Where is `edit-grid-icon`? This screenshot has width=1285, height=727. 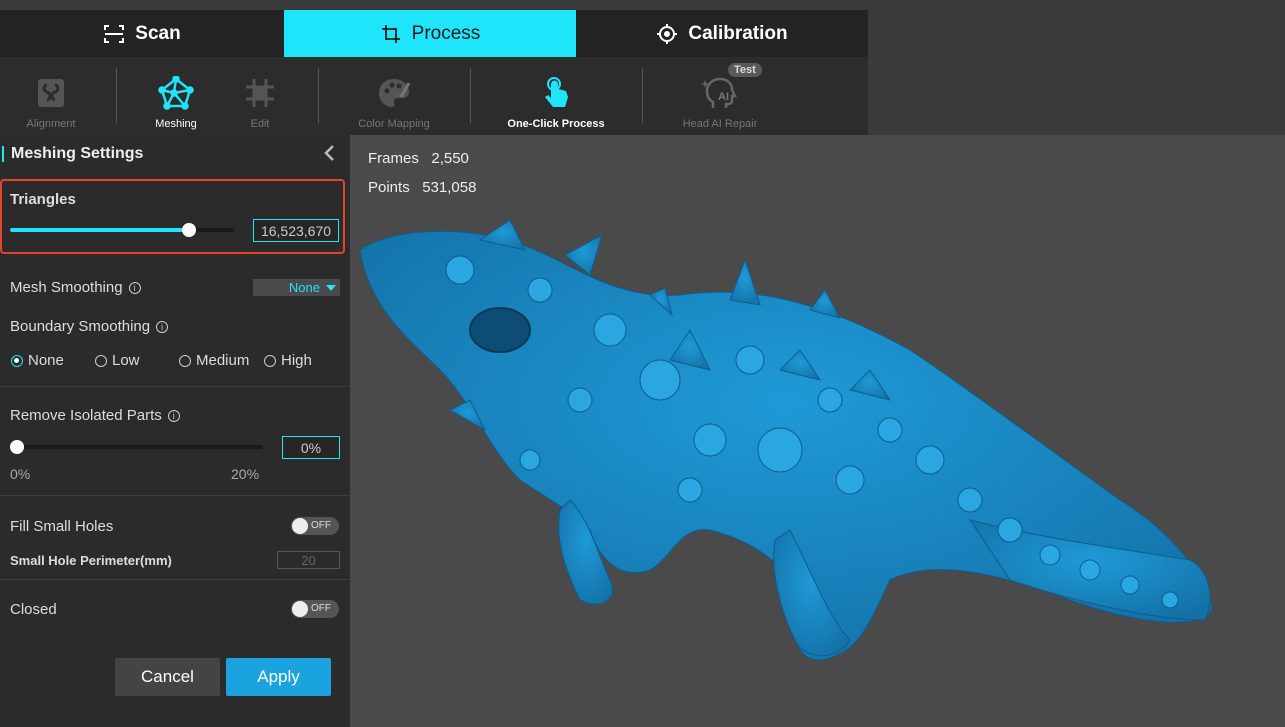 edit-grid-icon is located at coordinates (260, 93).